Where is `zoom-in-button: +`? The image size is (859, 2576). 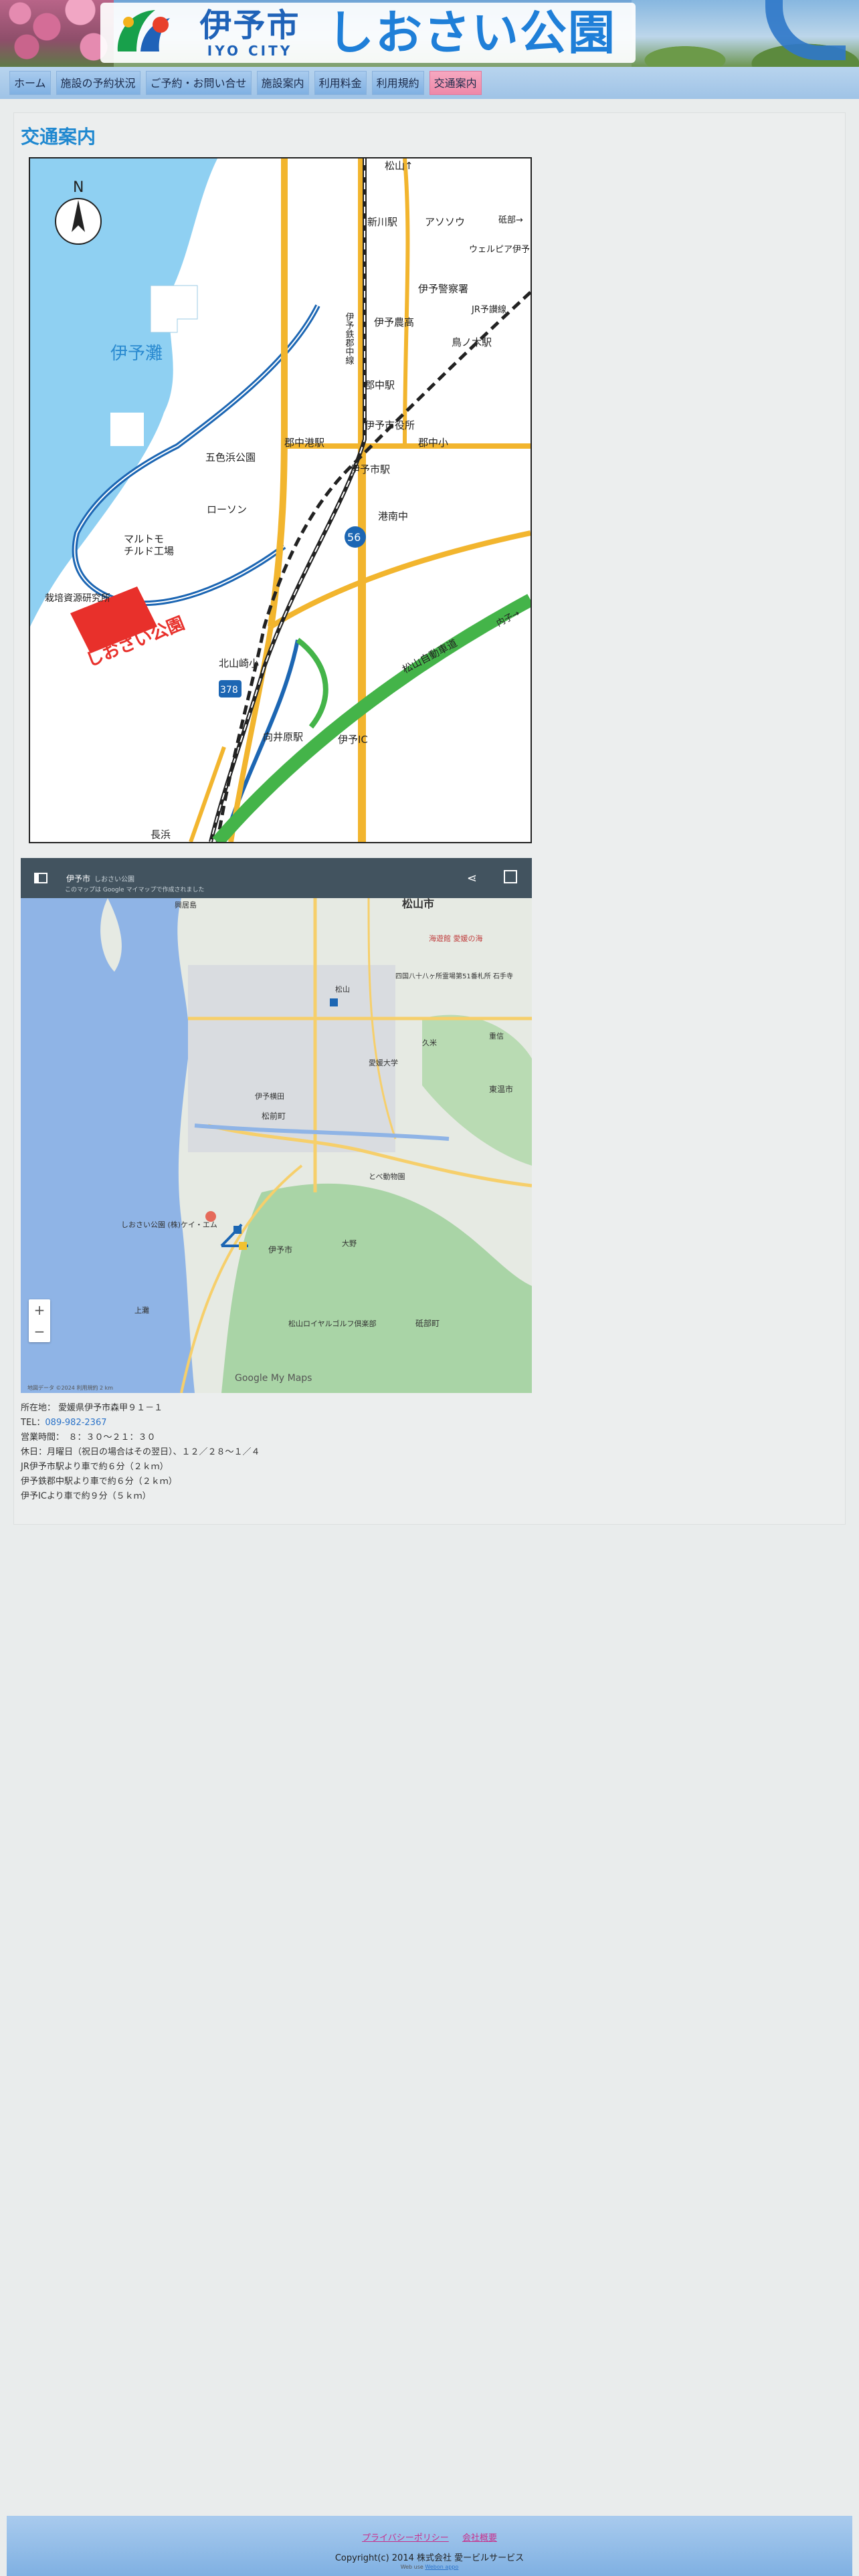 zoom-in-button: + is located at coordinates (39, 1310).